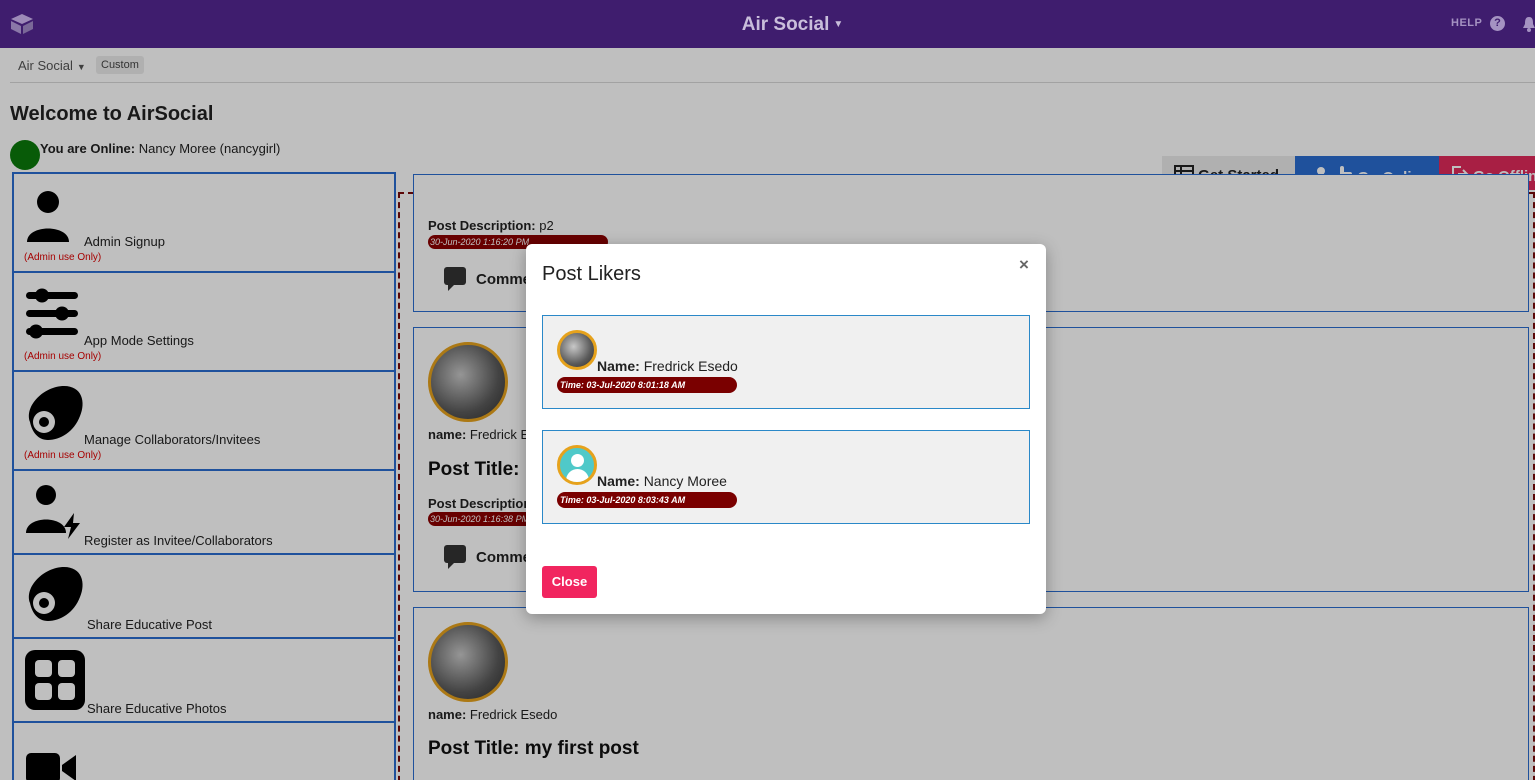 This screenshot has width=1535, height=780. Describe the element at coordinates (838, 25) in the screenshot. I see `chevron-down-icon: ▼` at that location.